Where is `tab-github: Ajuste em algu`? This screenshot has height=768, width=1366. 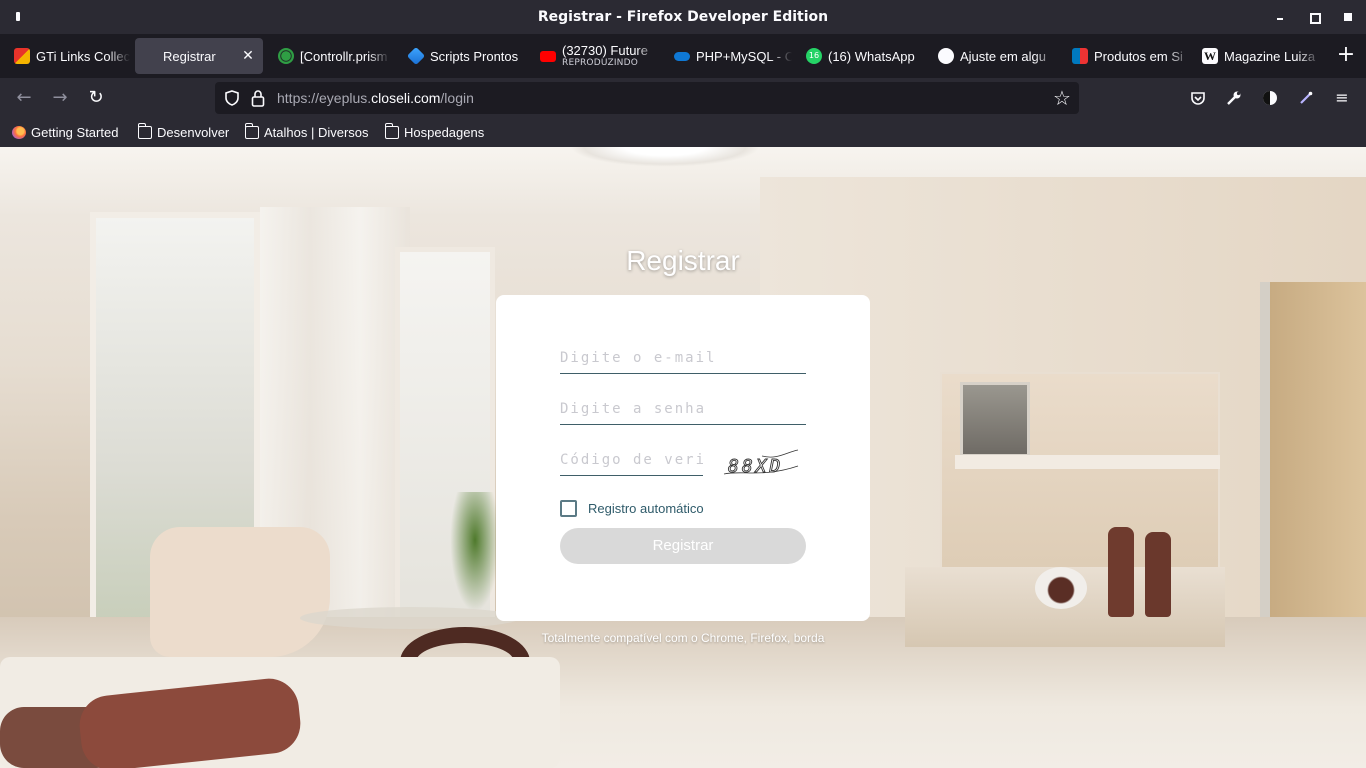 tab-github: Ajuste em algu is located at coordinates (992, 56).